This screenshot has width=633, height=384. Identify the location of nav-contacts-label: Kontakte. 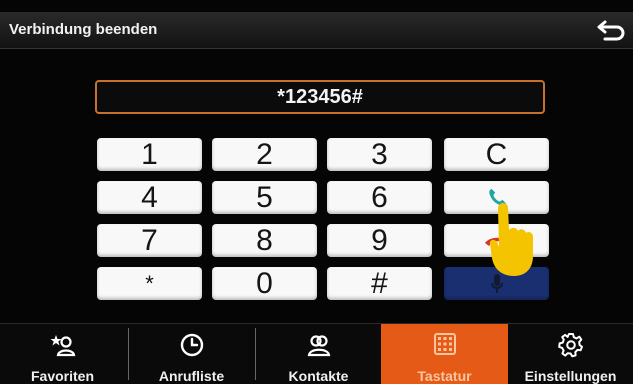
(318, 376).